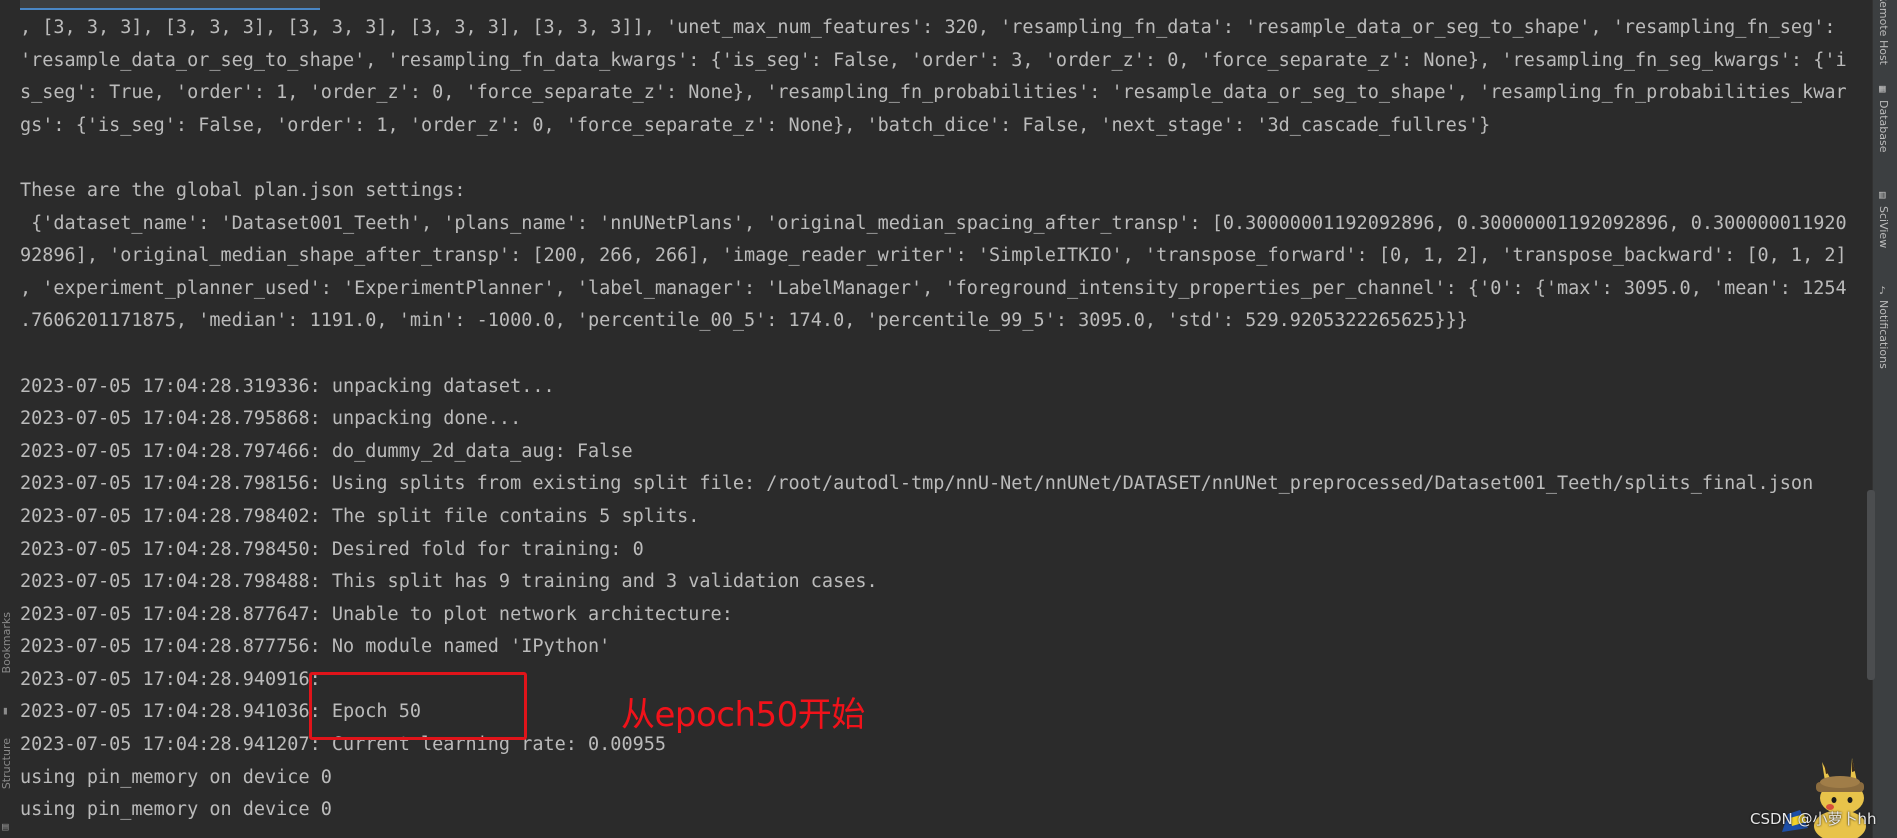 Image resolution: width=1897 pixels, height=838 pixels. What do you see at coordinates (170, 679) in the screenshot?
I see `console-line: 2023-07-05 17:04:28.940916:` at bounding box center [170, 679].